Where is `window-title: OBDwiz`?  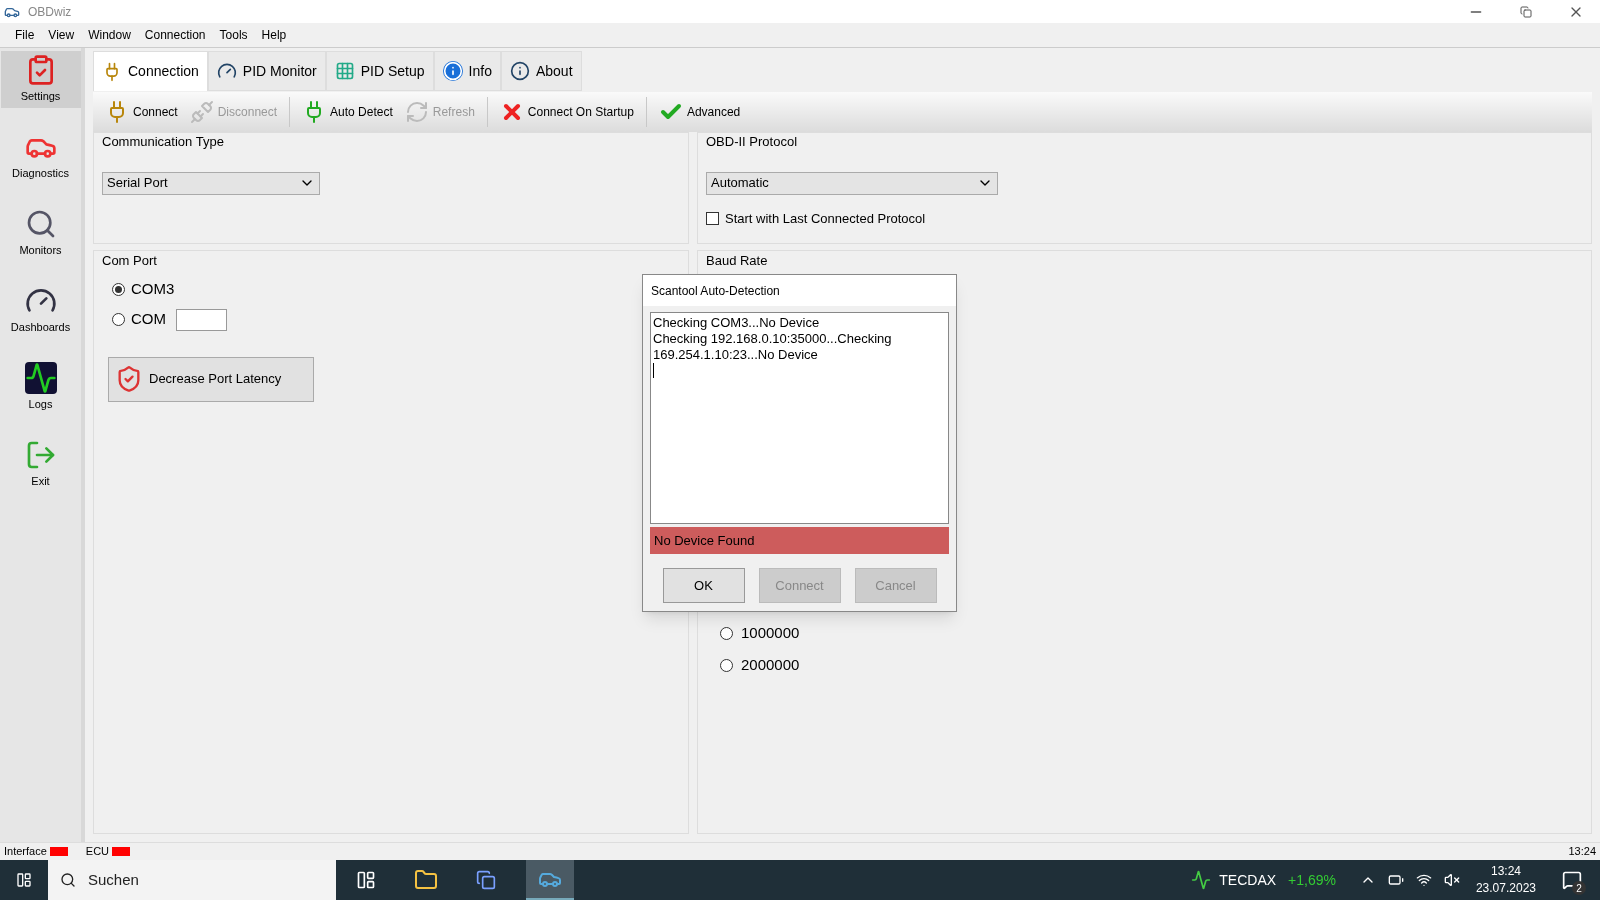 window-title: OBDwiz is located at coordinates (50, 12).